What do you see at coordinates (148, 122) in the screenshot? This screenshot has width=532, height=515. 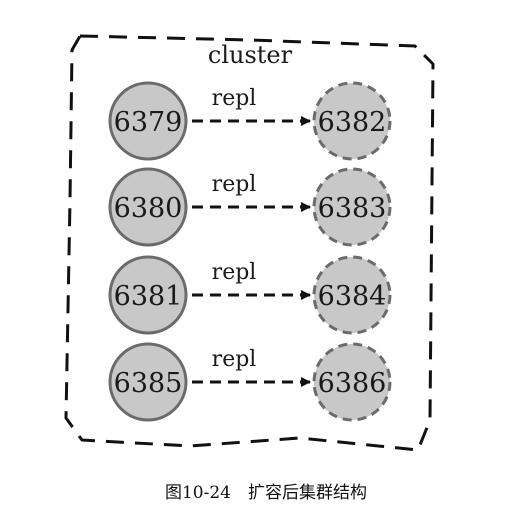 I see `master-node-label: 6379` at bounding box center [148, 122].